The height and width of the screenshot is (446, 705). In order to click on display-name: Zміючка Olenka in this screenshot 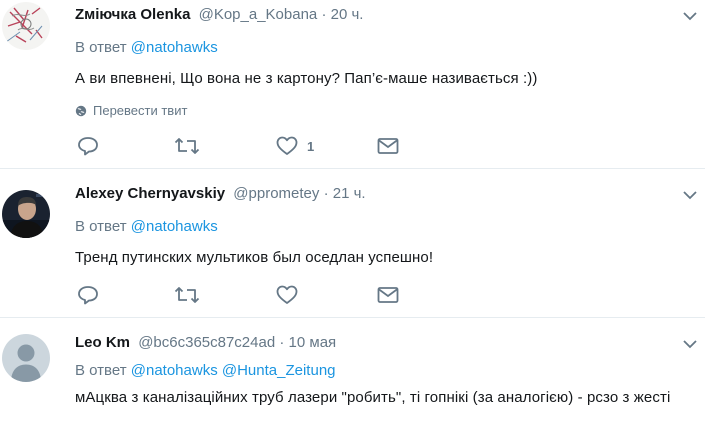, I will do `click(132, 14)`.